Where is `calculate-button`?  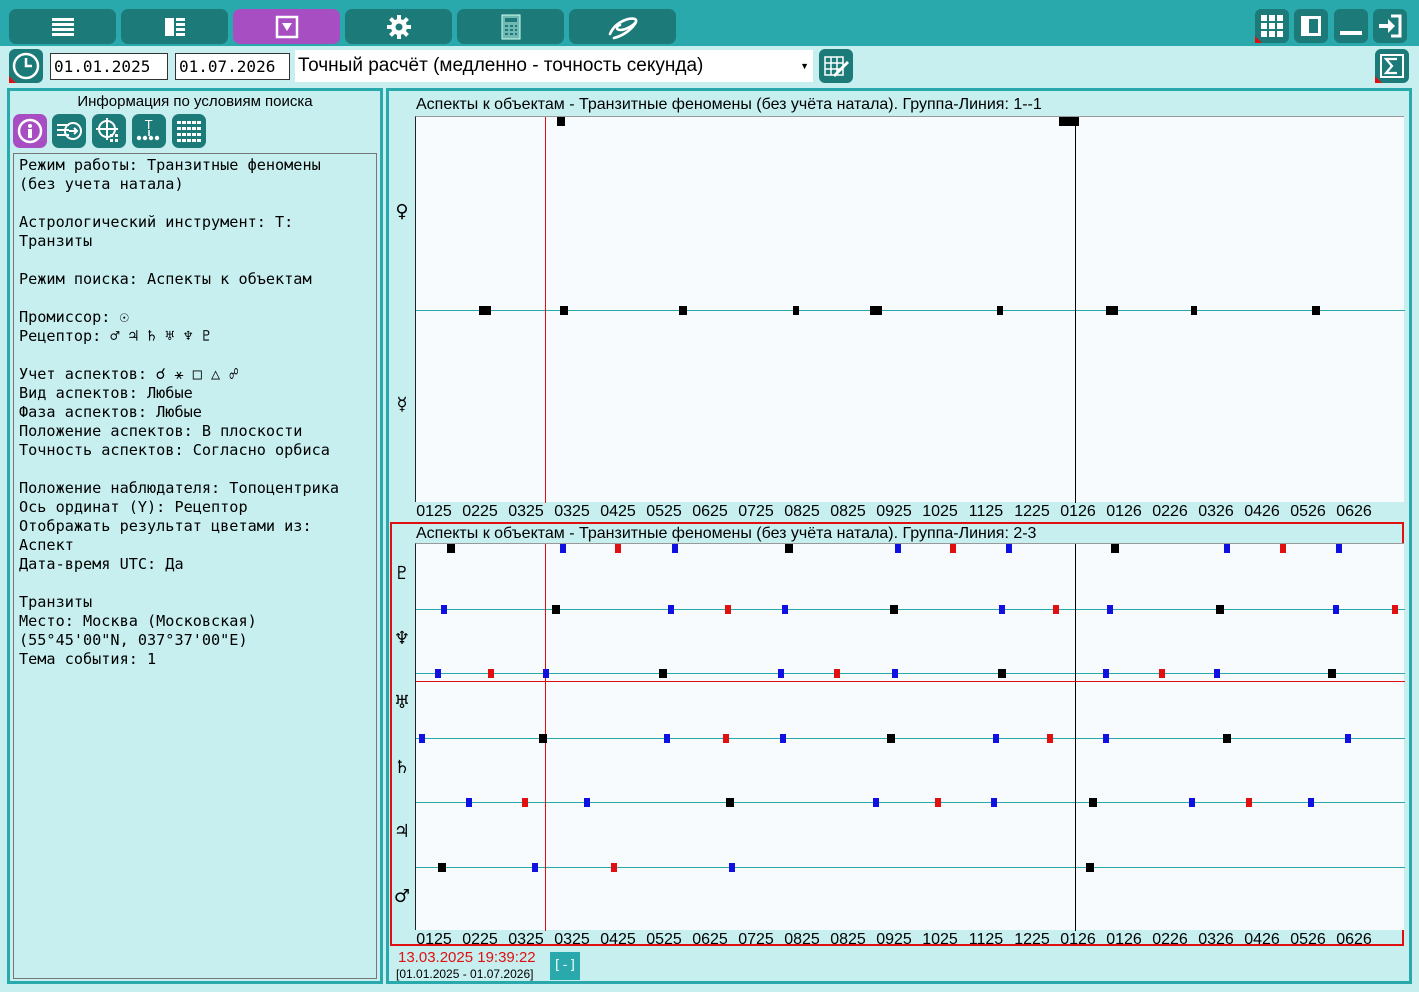 calculate-button is located at coordinates (836, 66).